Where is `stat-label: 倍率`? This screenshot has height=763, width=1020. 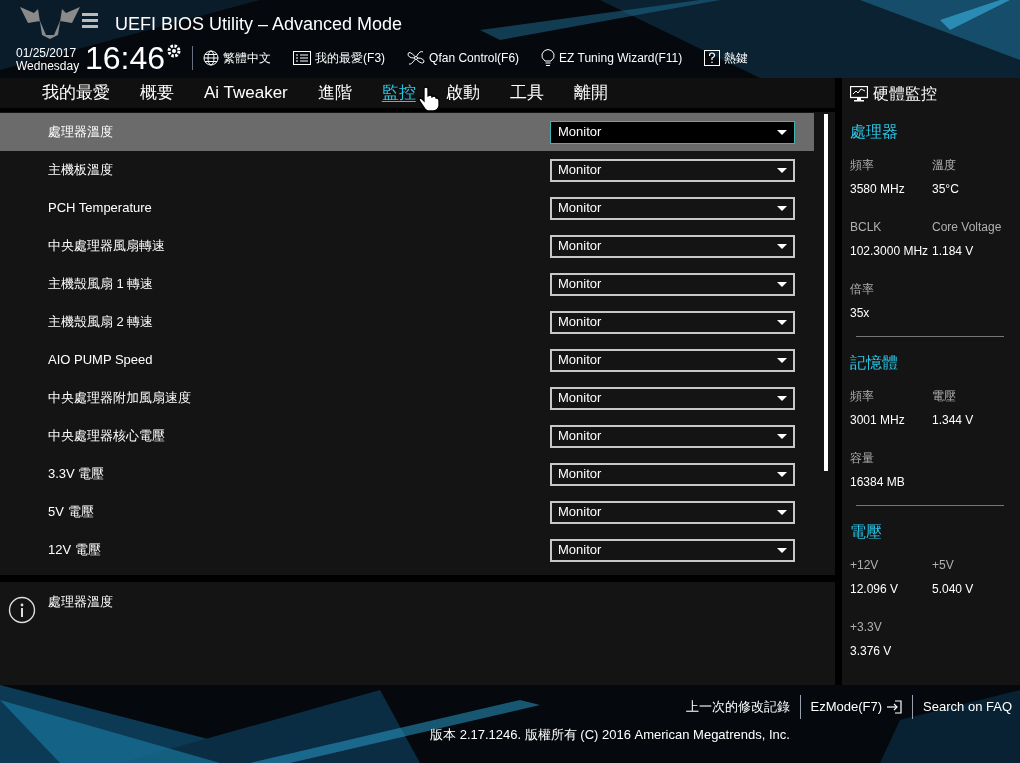
stat-label: 倍率 is located at coordinates (862, 289).